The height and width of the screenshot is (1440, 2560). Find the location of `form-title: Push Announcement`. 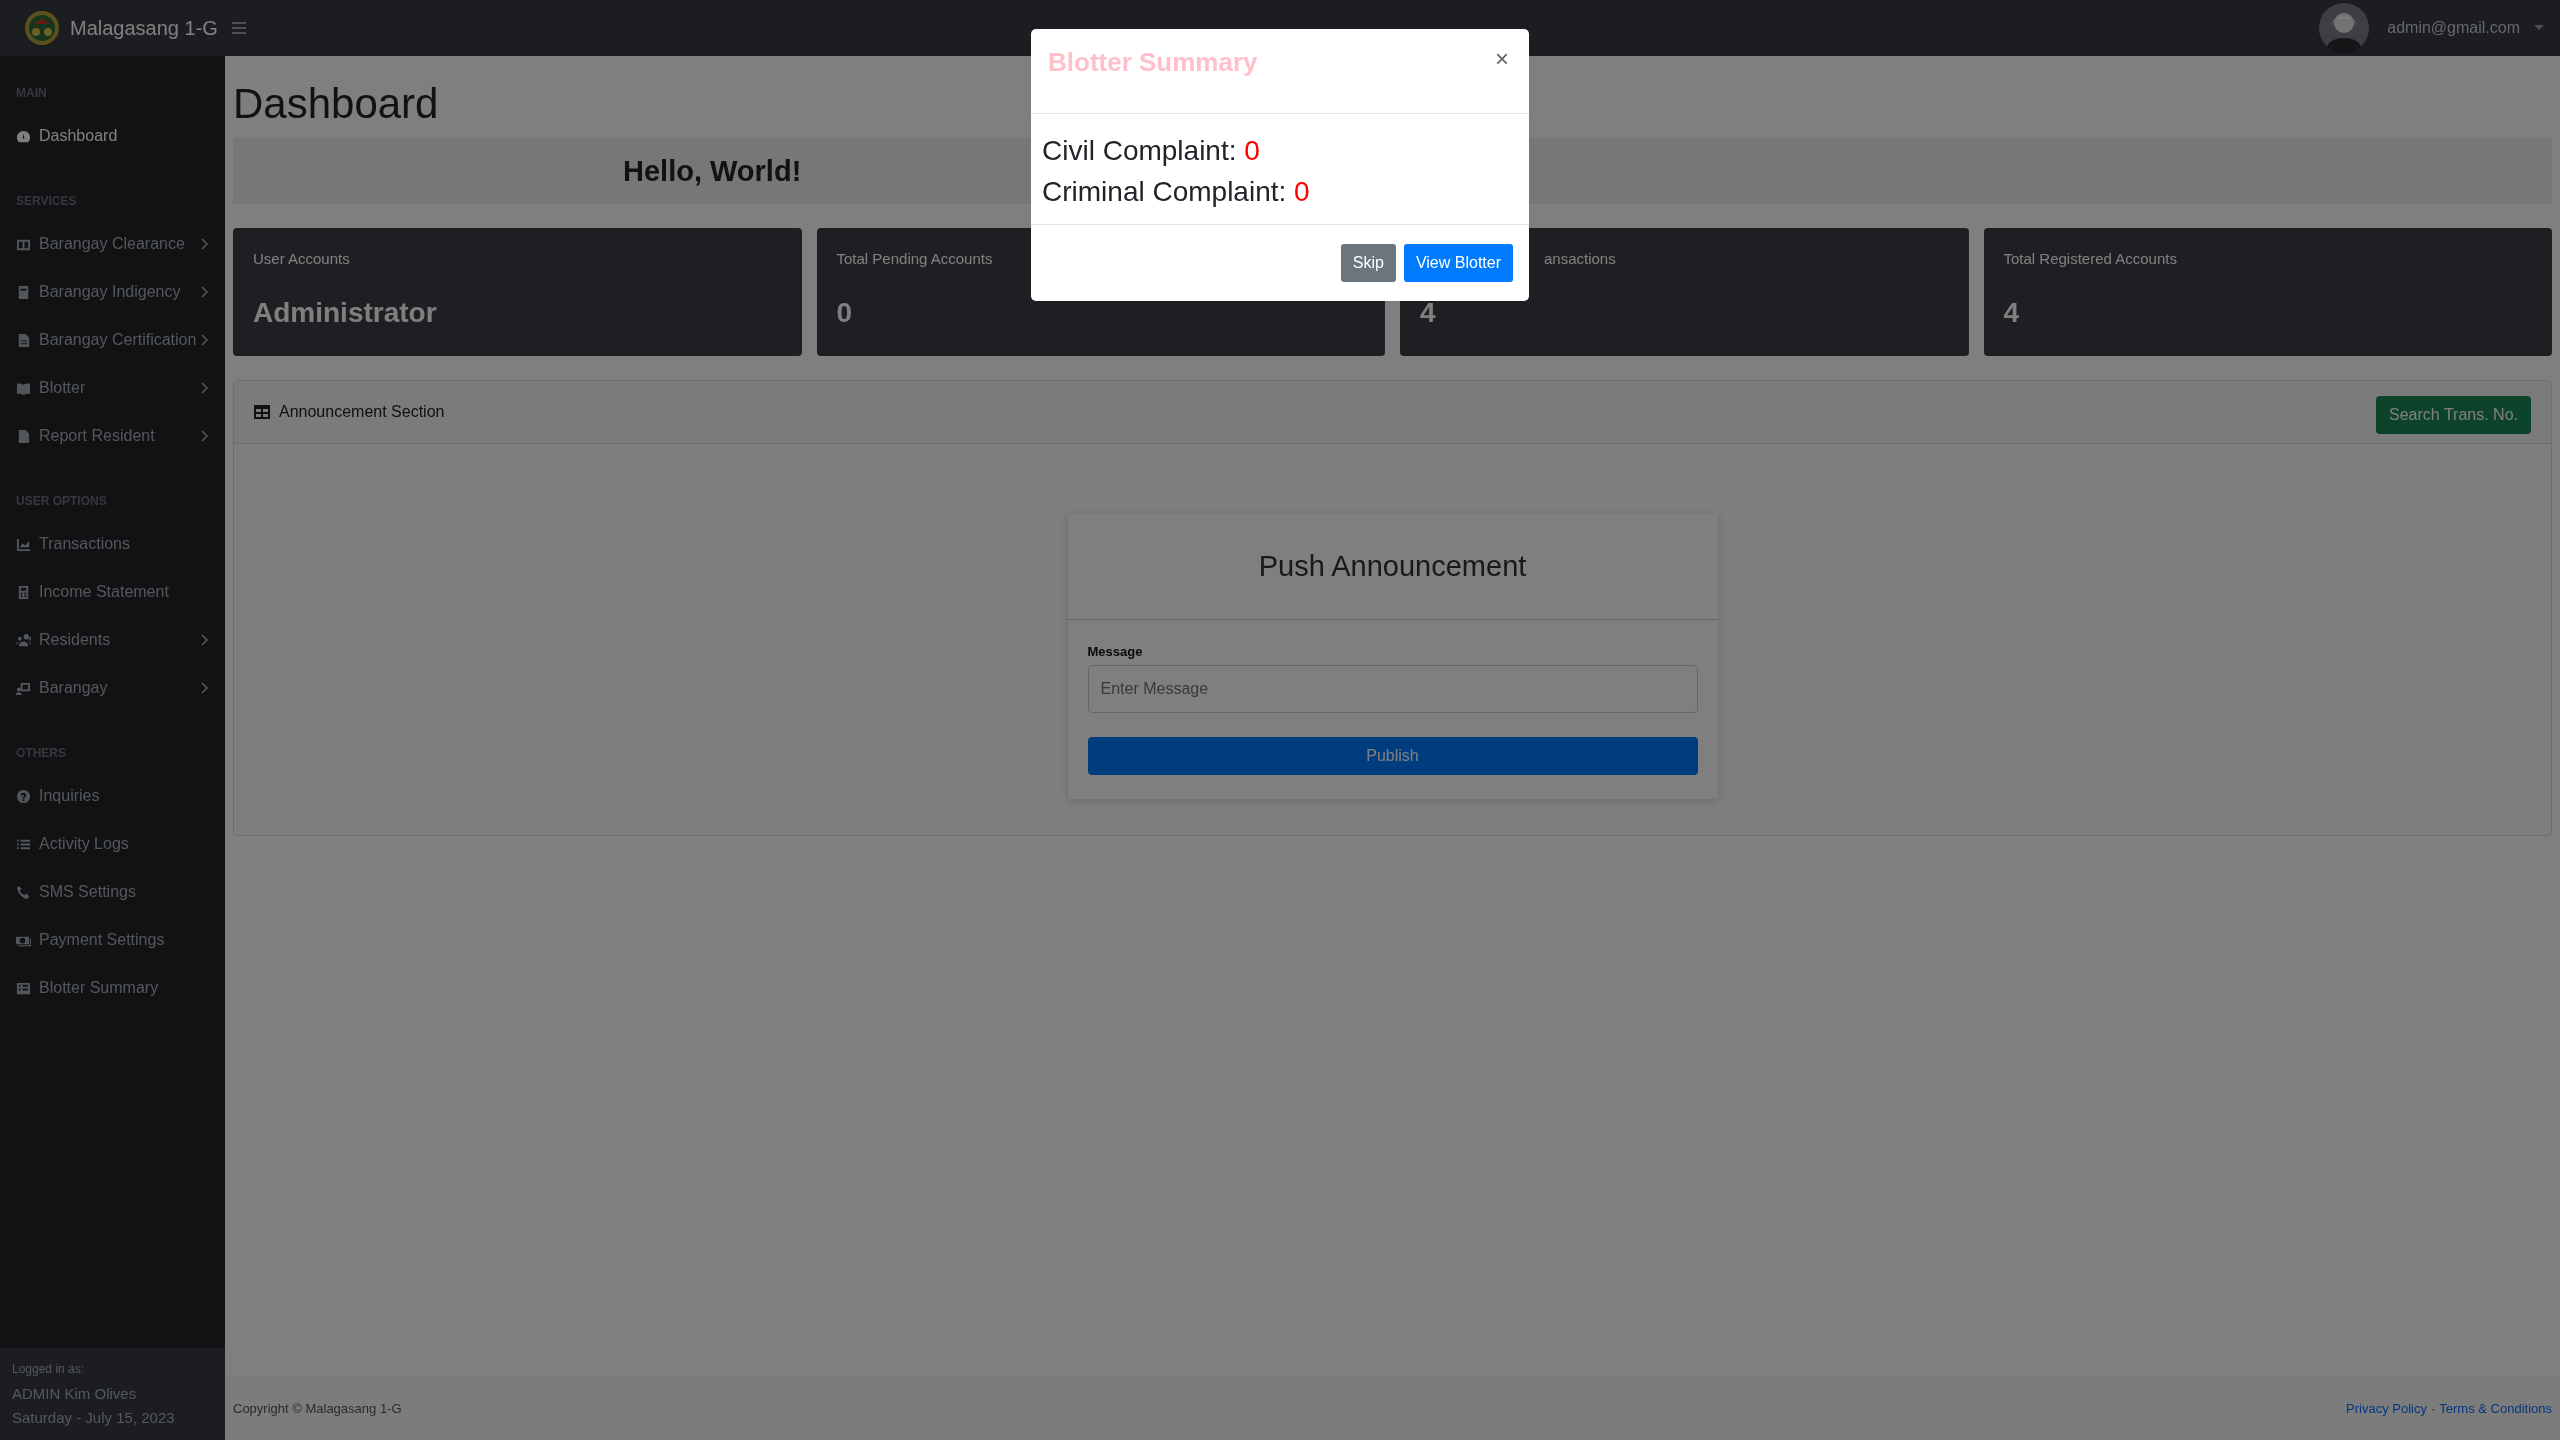

form-title: Push Announcement is located at coordinates (1392, 566).